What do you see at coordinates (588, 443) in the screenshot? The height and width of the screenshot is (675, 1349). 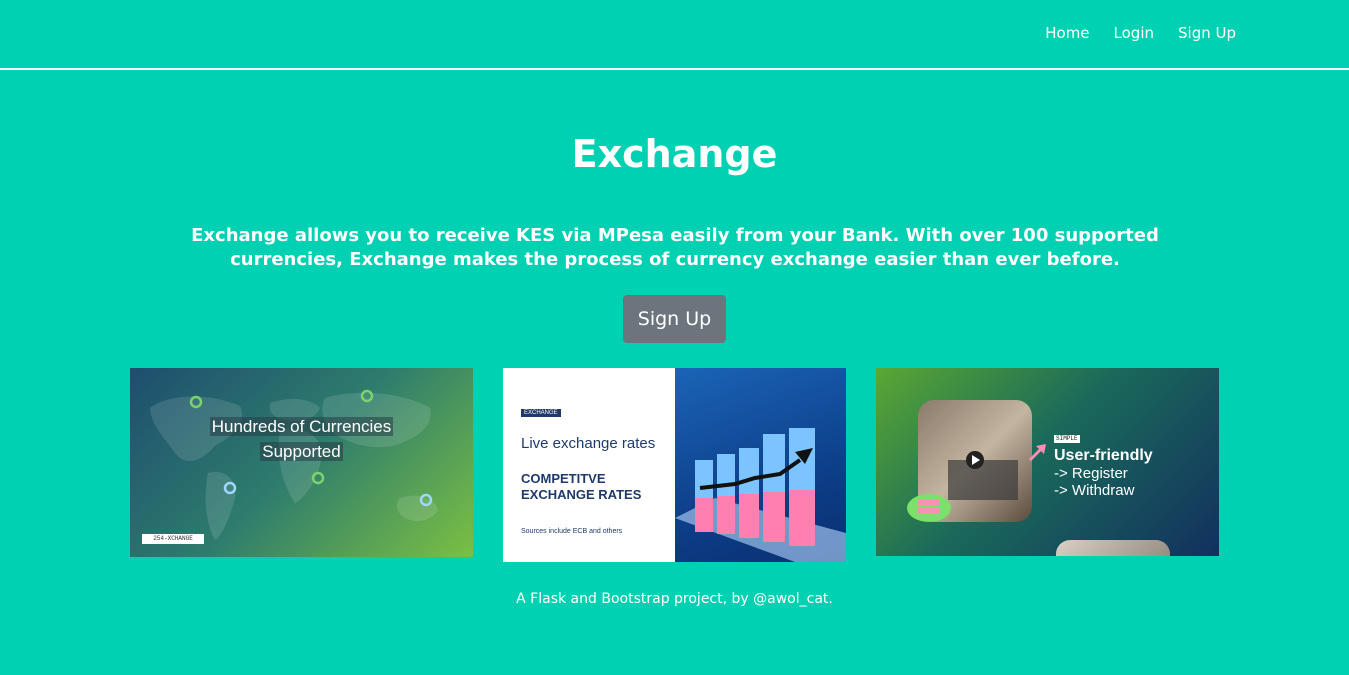 I see `live-rates-text: Live exchange rates` at bounding box center [588, 443].